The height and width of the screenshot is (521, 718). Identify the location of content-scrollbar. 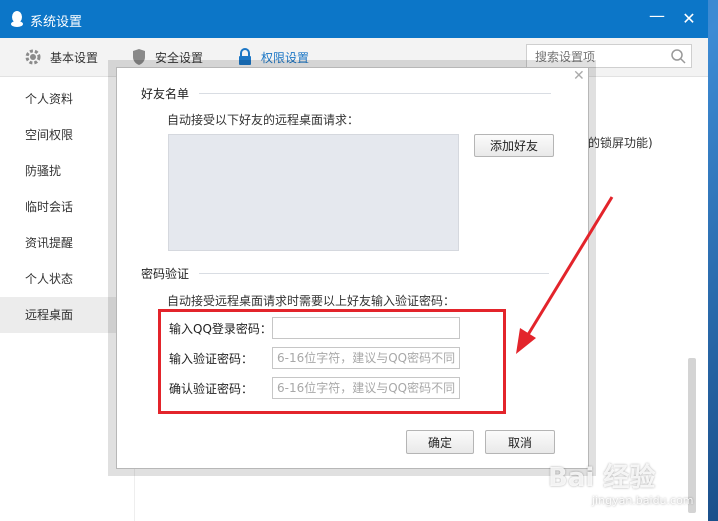
(692, 435).